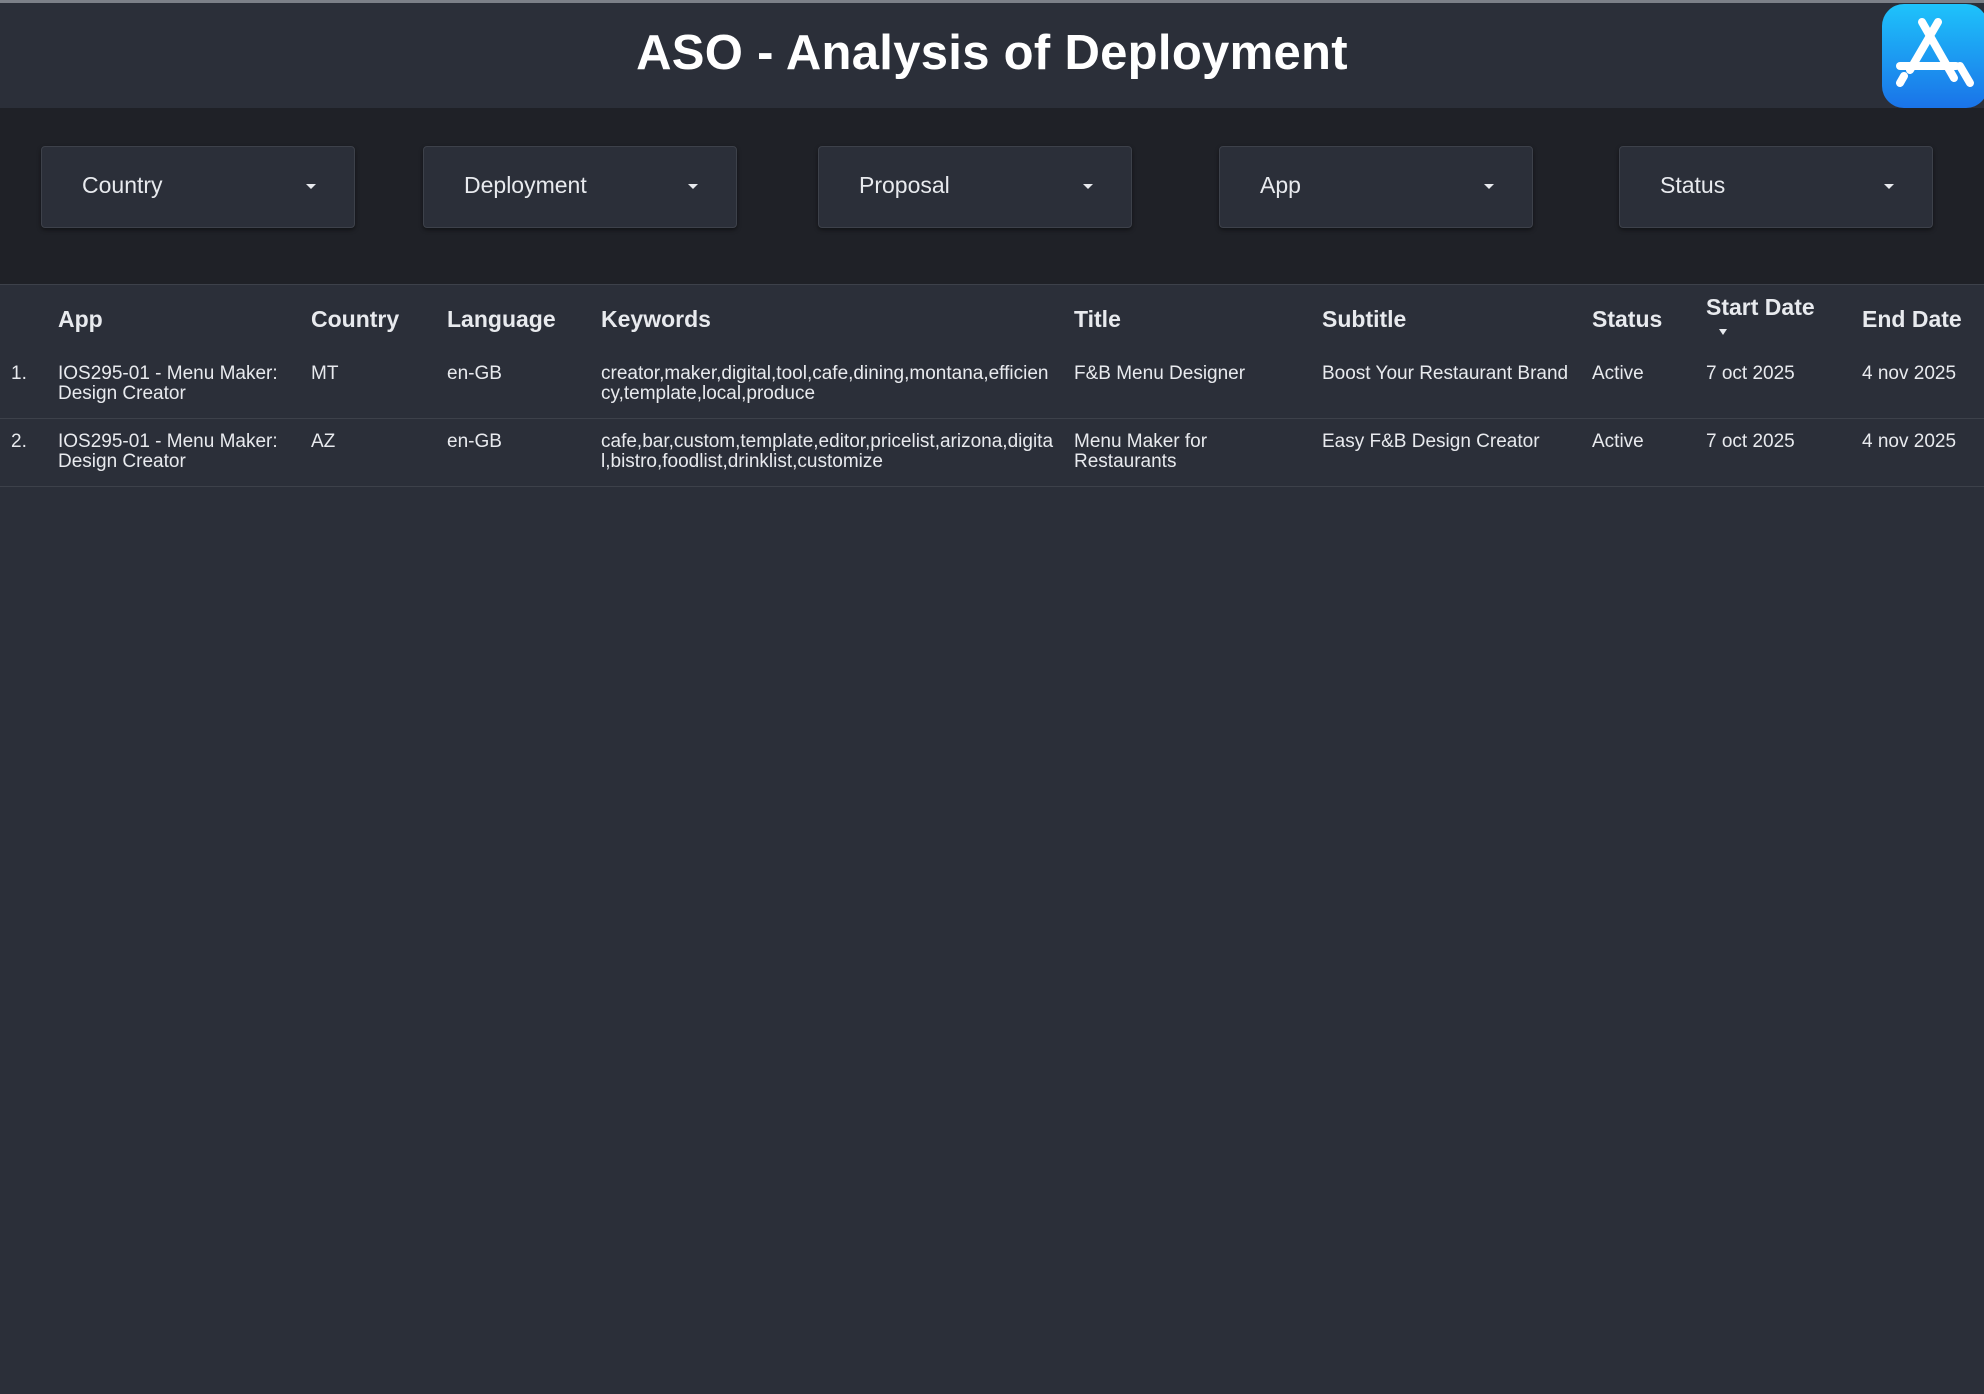  What do you see at coordinates (325, 373) in the screenshot?
I see `cell-country: MT` at bounding box center [325, 373].